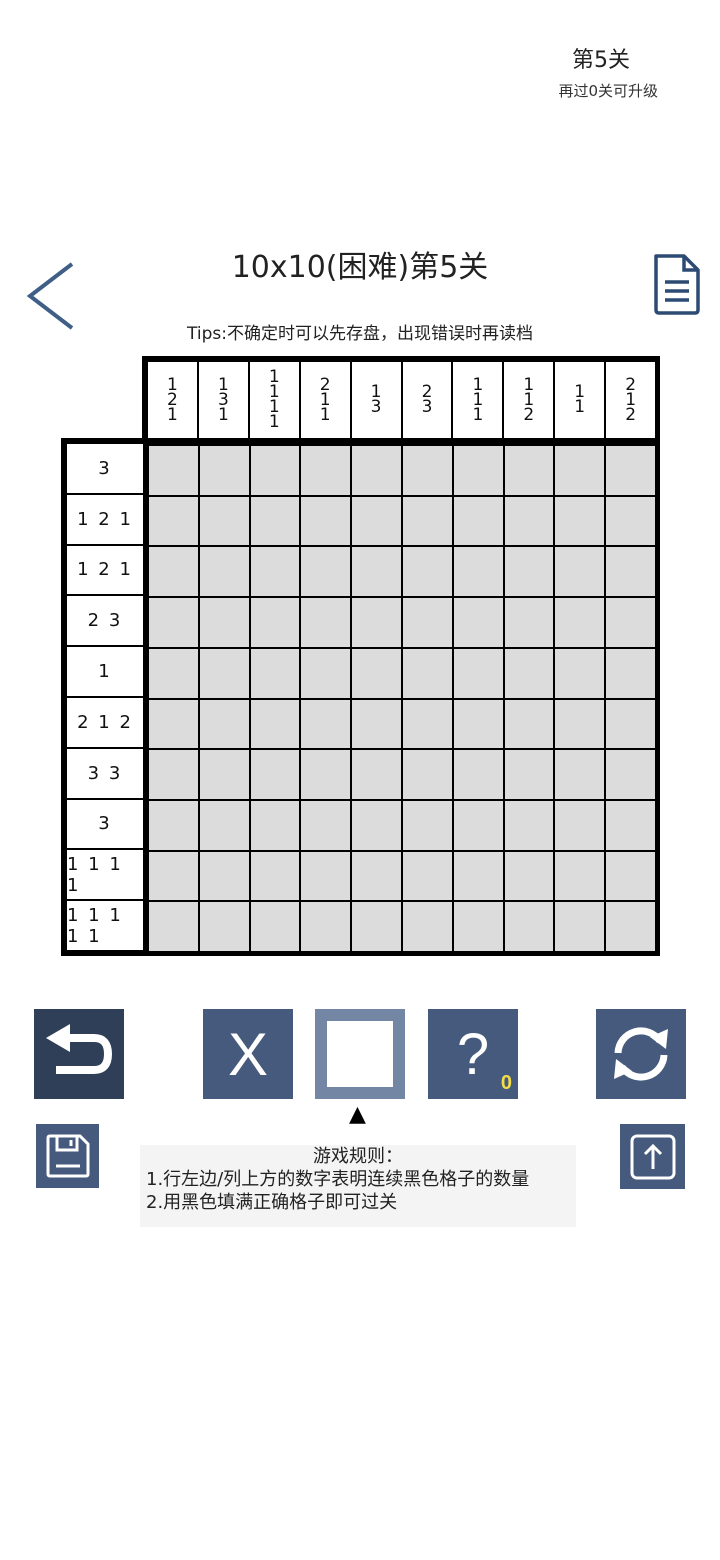  What do you see at coordinates (67, 1156) in the screenshot?
I see `save-button` at bounding box center [67, 1156].